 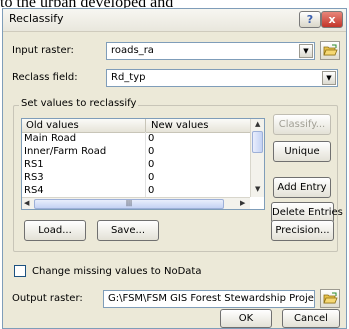 What do you see at coordinates (257, 142) in the screenshot?
I see `vertical-scroll-thumb` at bounding box center [257, 142].